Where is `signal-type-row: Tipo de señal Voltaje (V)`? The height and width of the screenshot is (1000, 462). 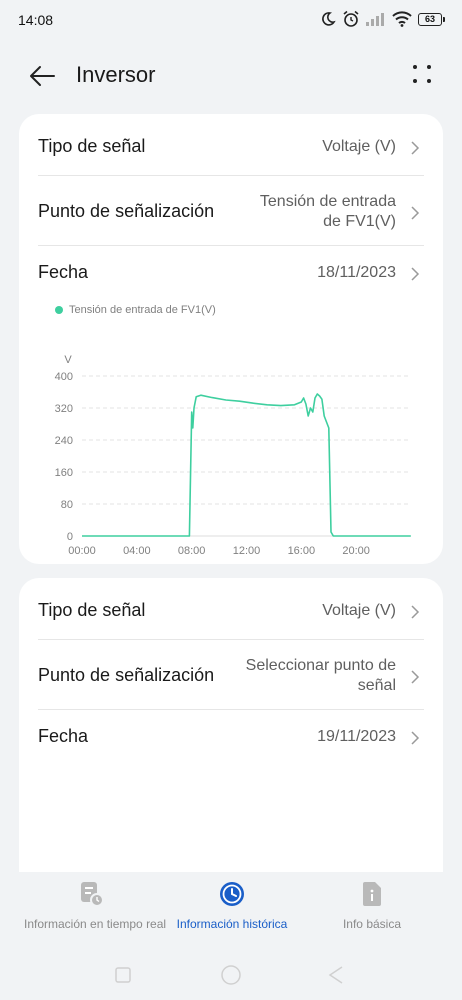
signal-type-row: Tipo de señal Voltaje (V) is located at coordinates (231, 611).